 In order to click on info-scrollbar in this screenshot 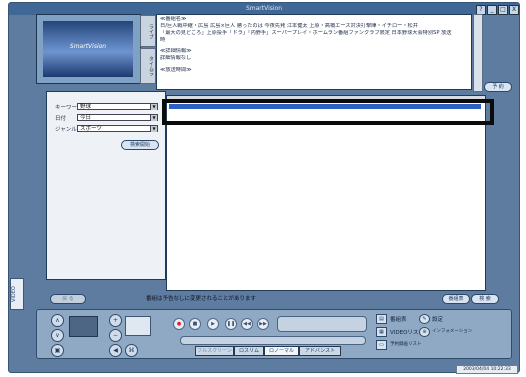, I will do `click(478, 53)`.